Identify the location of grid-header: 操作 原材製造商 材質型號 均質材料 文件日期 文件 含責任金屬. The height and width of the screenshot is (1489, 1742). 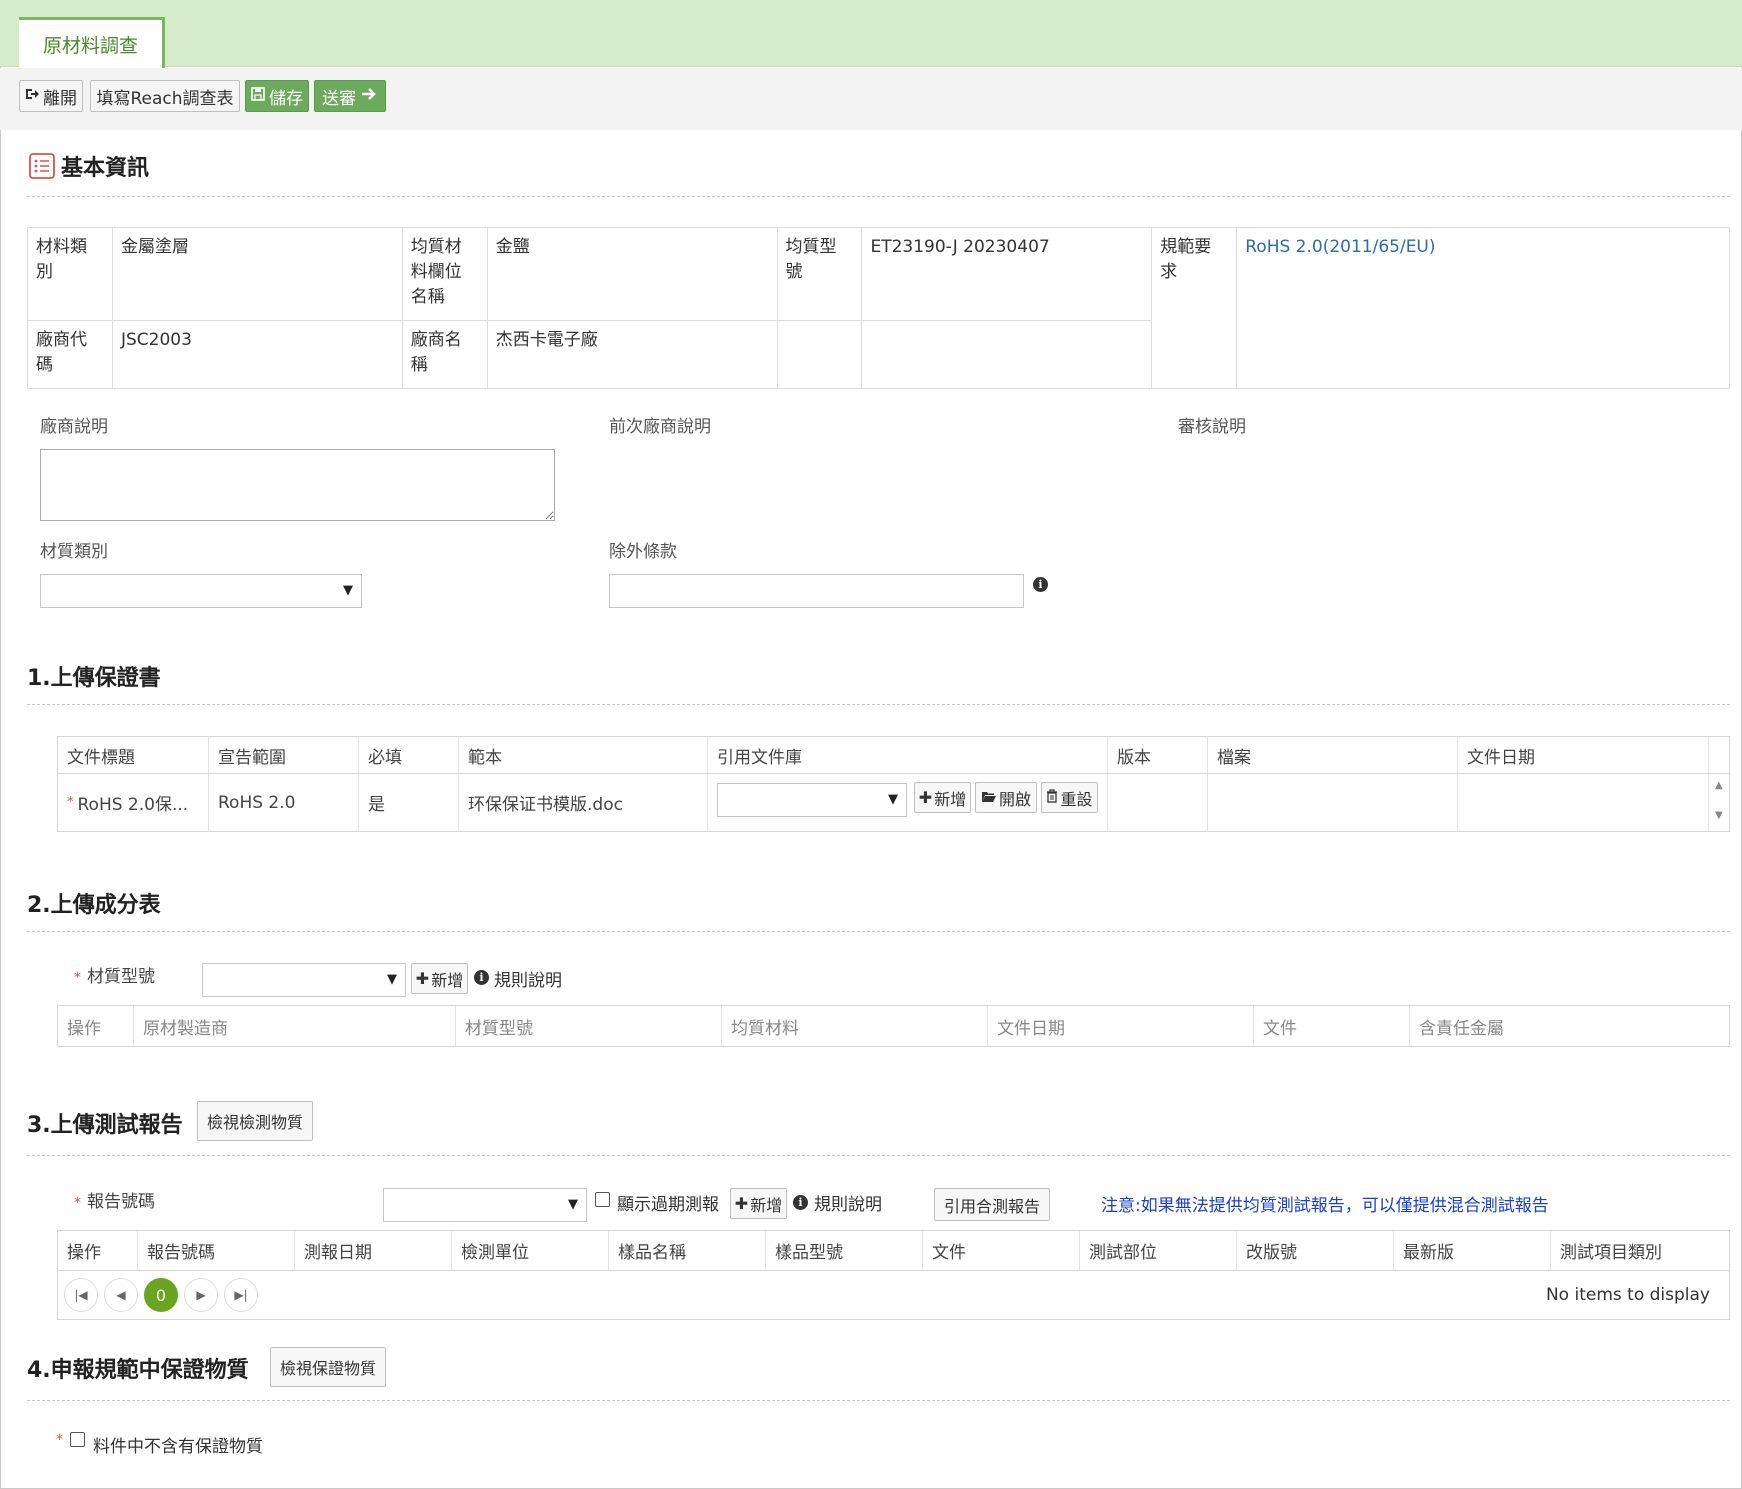
(893, 1026).